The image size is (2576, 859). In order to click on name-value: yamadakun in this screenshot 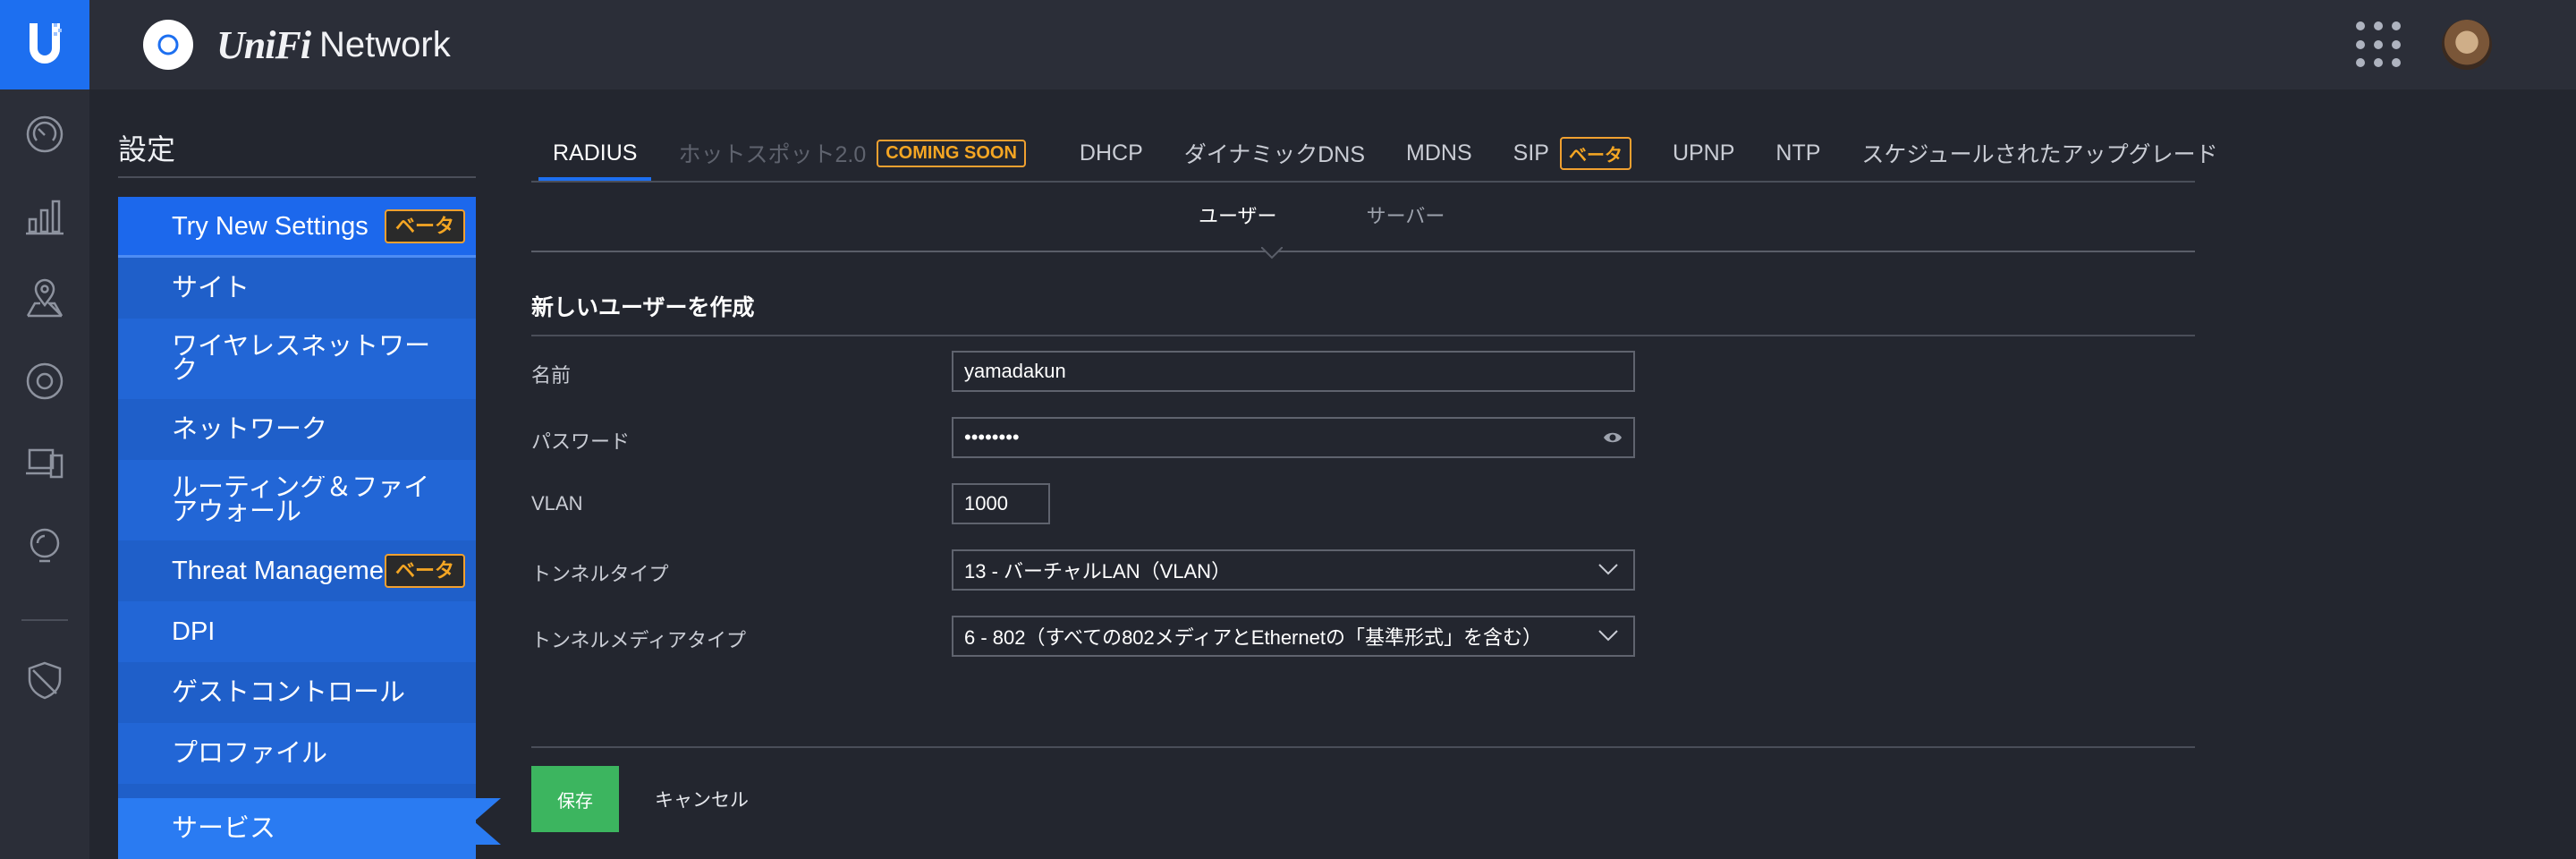, I will do `click(1015, 371)`.